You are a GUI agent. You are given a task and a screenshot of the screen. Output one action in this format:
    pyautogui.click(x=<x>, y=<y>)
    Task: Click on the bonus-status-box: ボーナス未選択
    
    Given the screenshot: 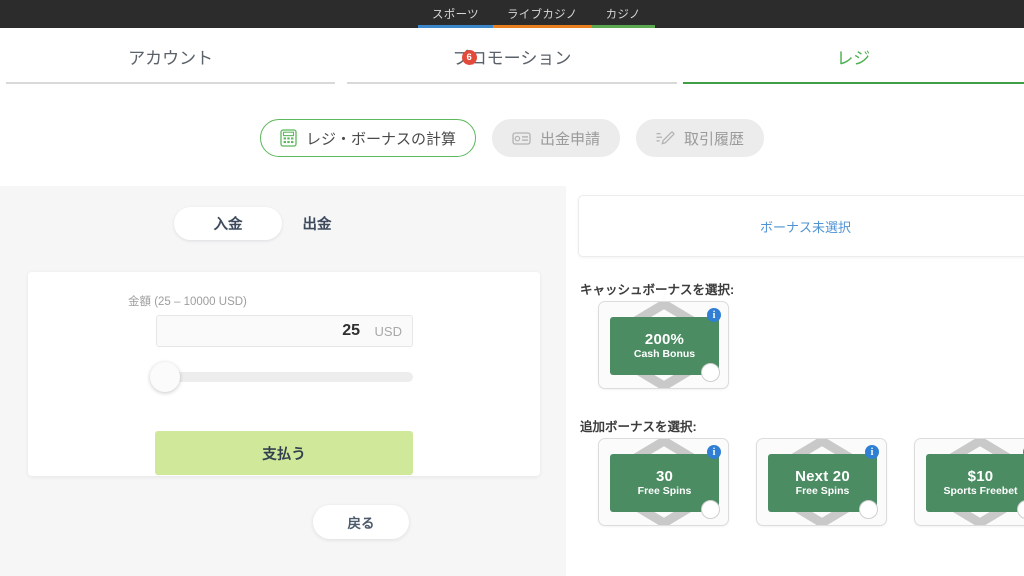 What is the action you would take?
    pyautogui.click(x=801, y=226)
    